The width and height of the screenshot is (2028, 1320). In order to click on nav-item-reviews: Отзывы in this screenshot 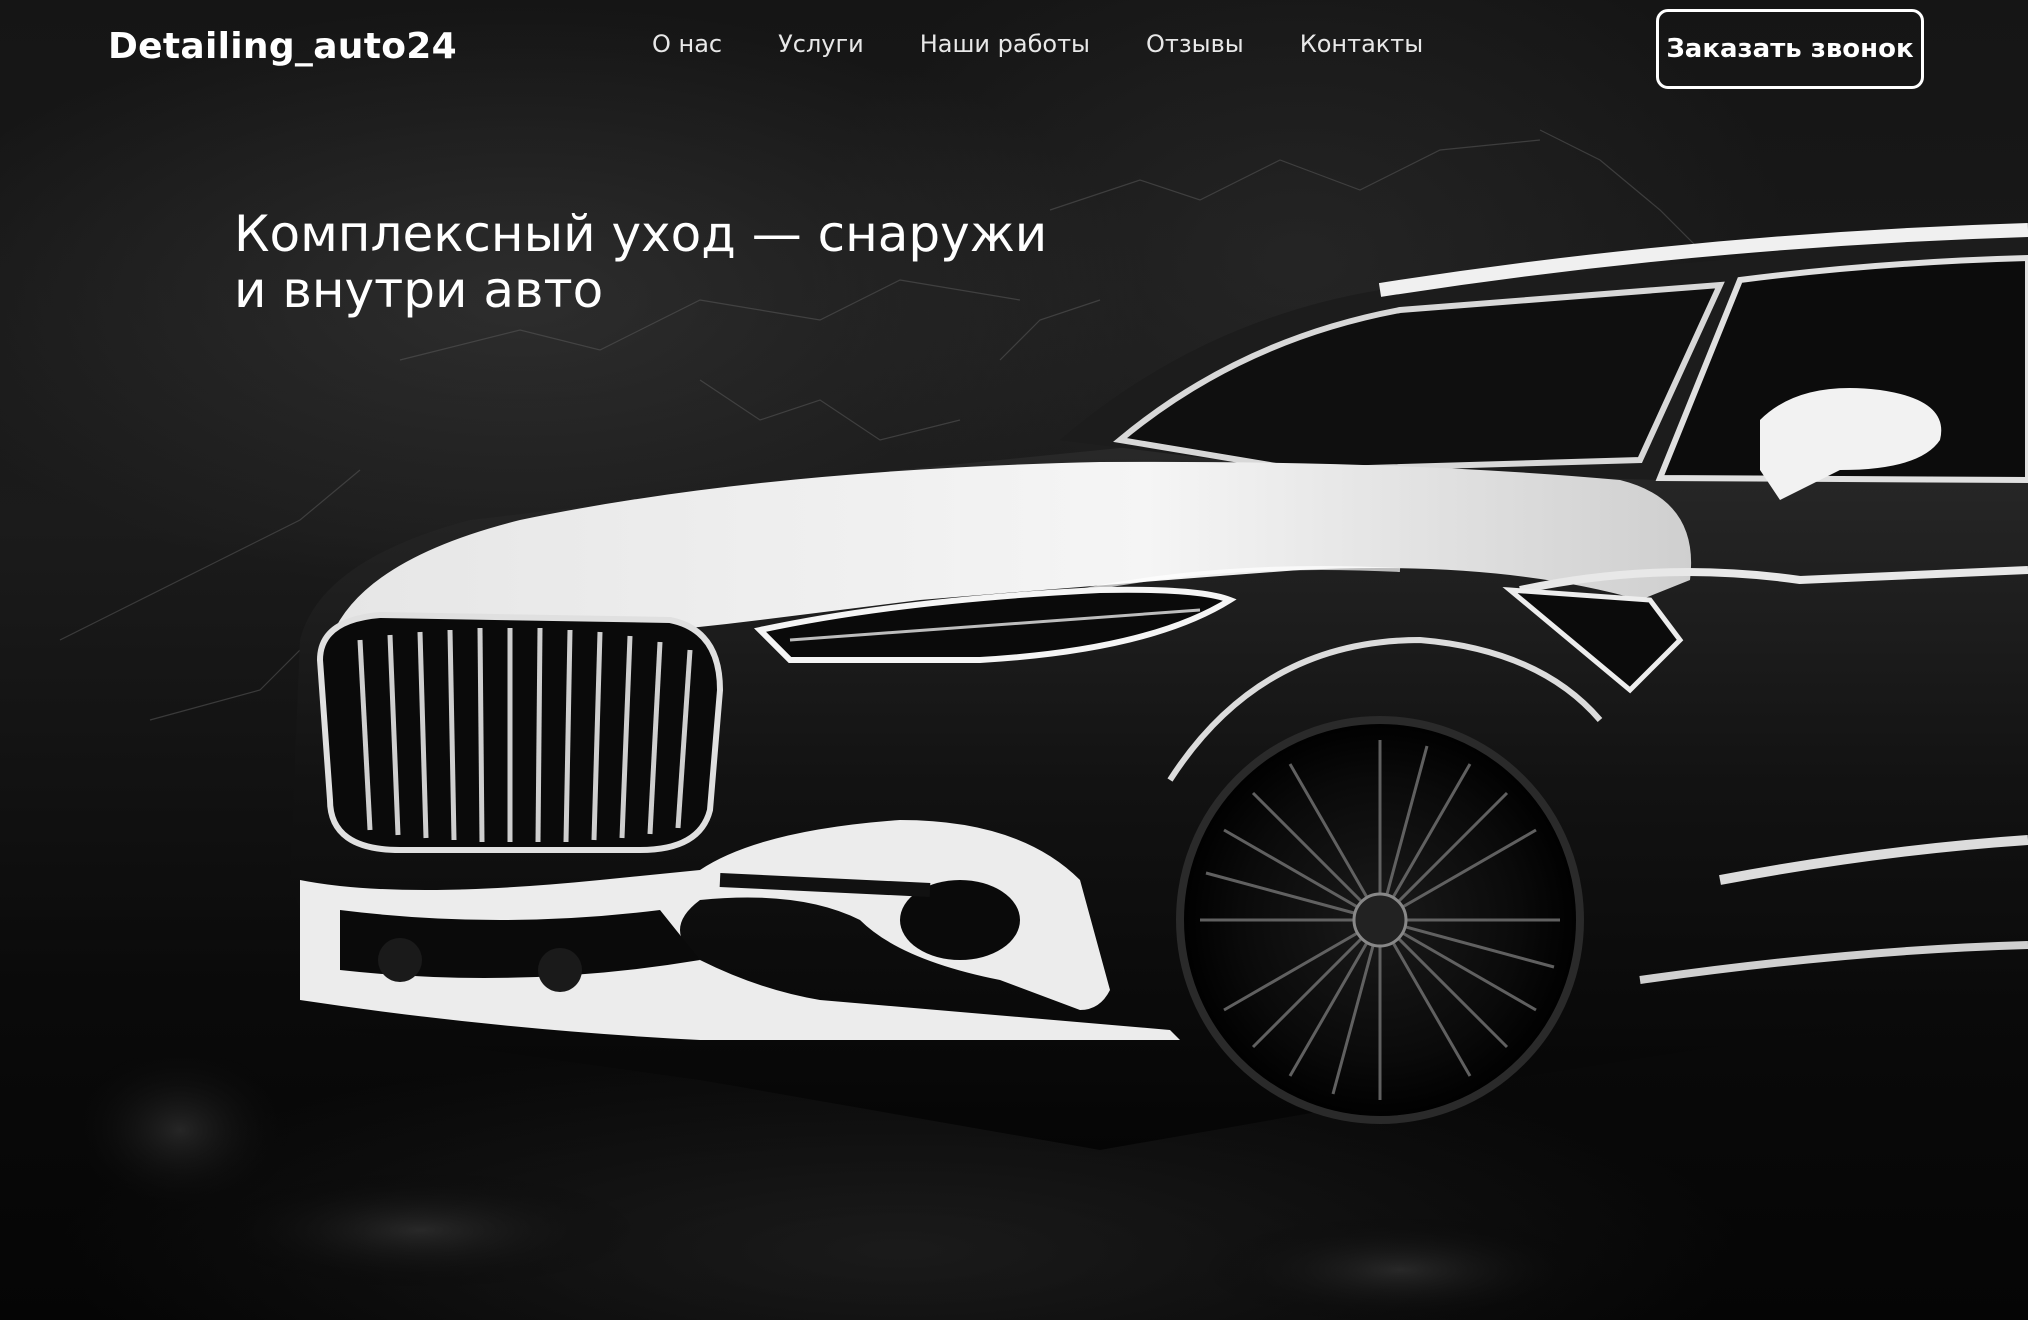, I will do `click(1195, 44)`.